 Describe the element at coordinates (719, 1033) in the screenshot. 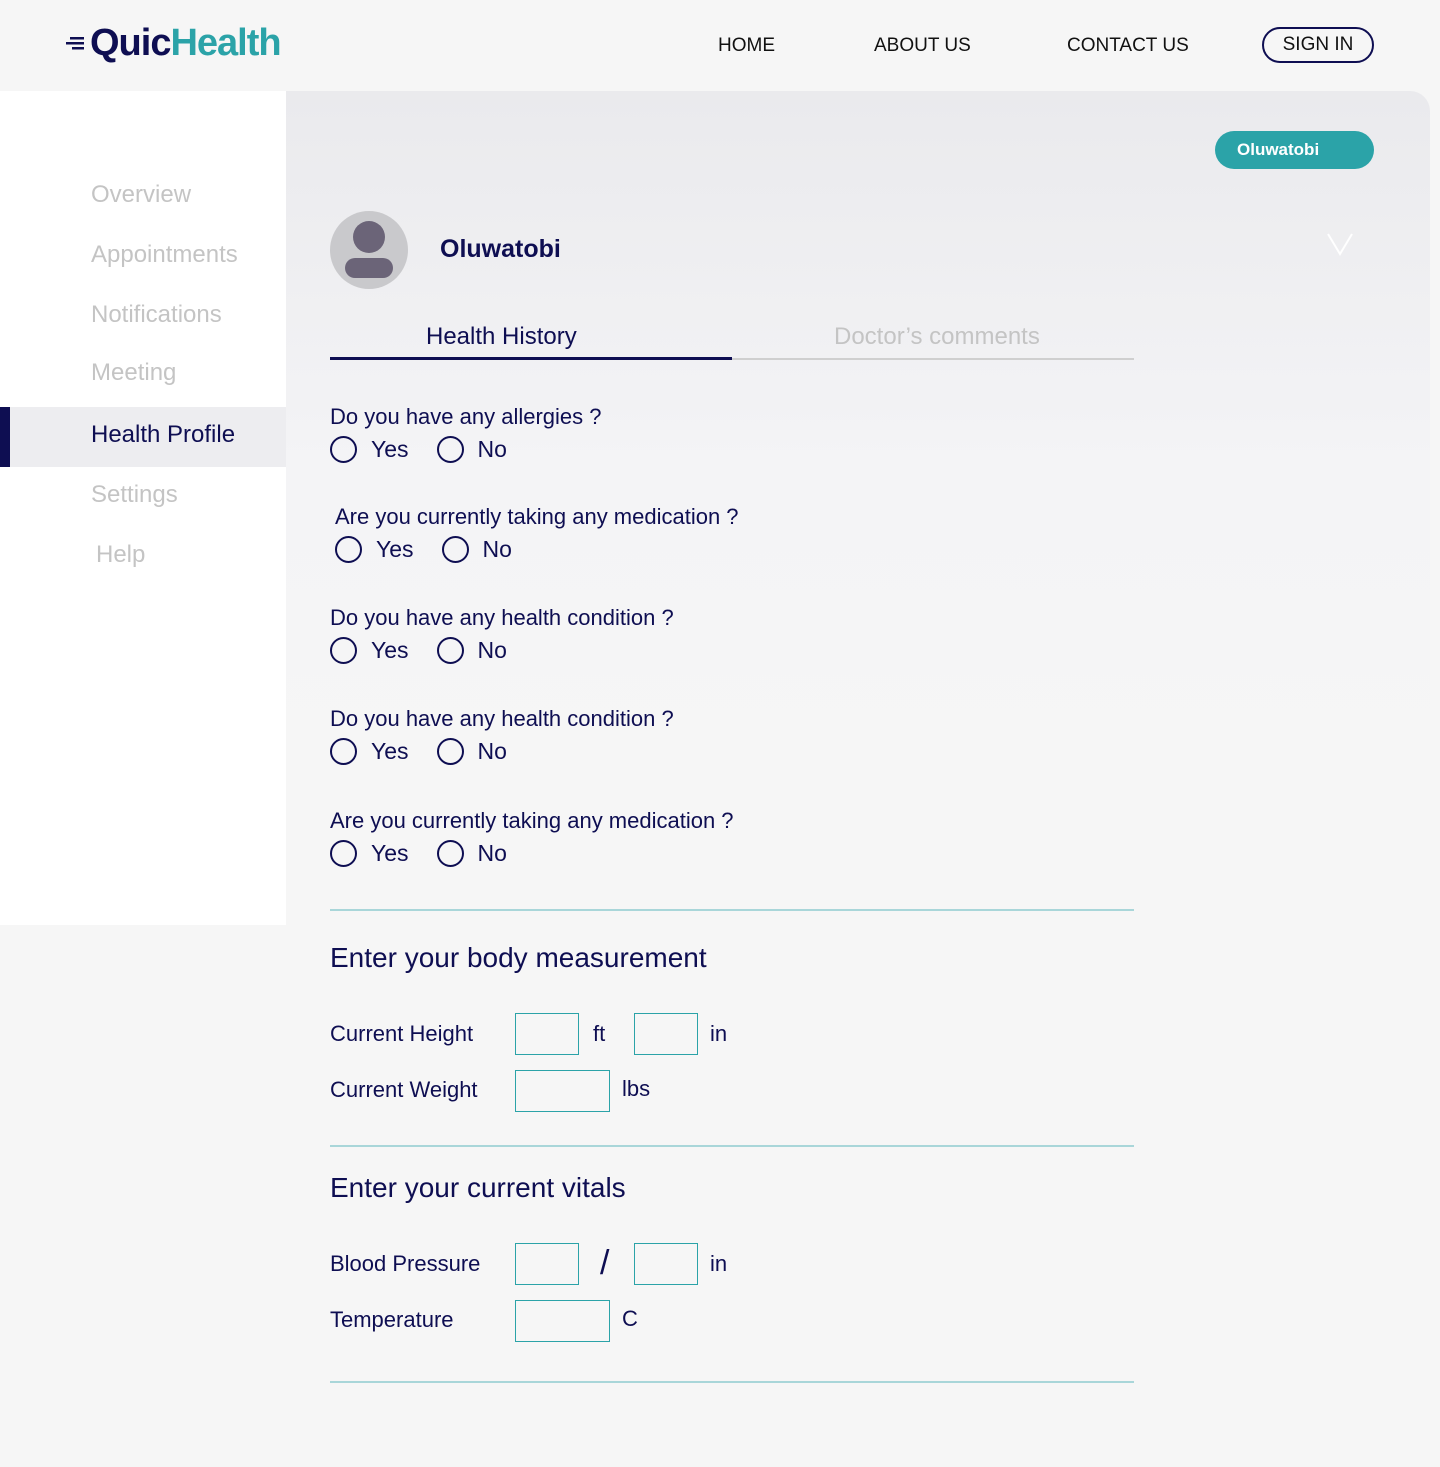

I see `height-in-unit: in` at that location.